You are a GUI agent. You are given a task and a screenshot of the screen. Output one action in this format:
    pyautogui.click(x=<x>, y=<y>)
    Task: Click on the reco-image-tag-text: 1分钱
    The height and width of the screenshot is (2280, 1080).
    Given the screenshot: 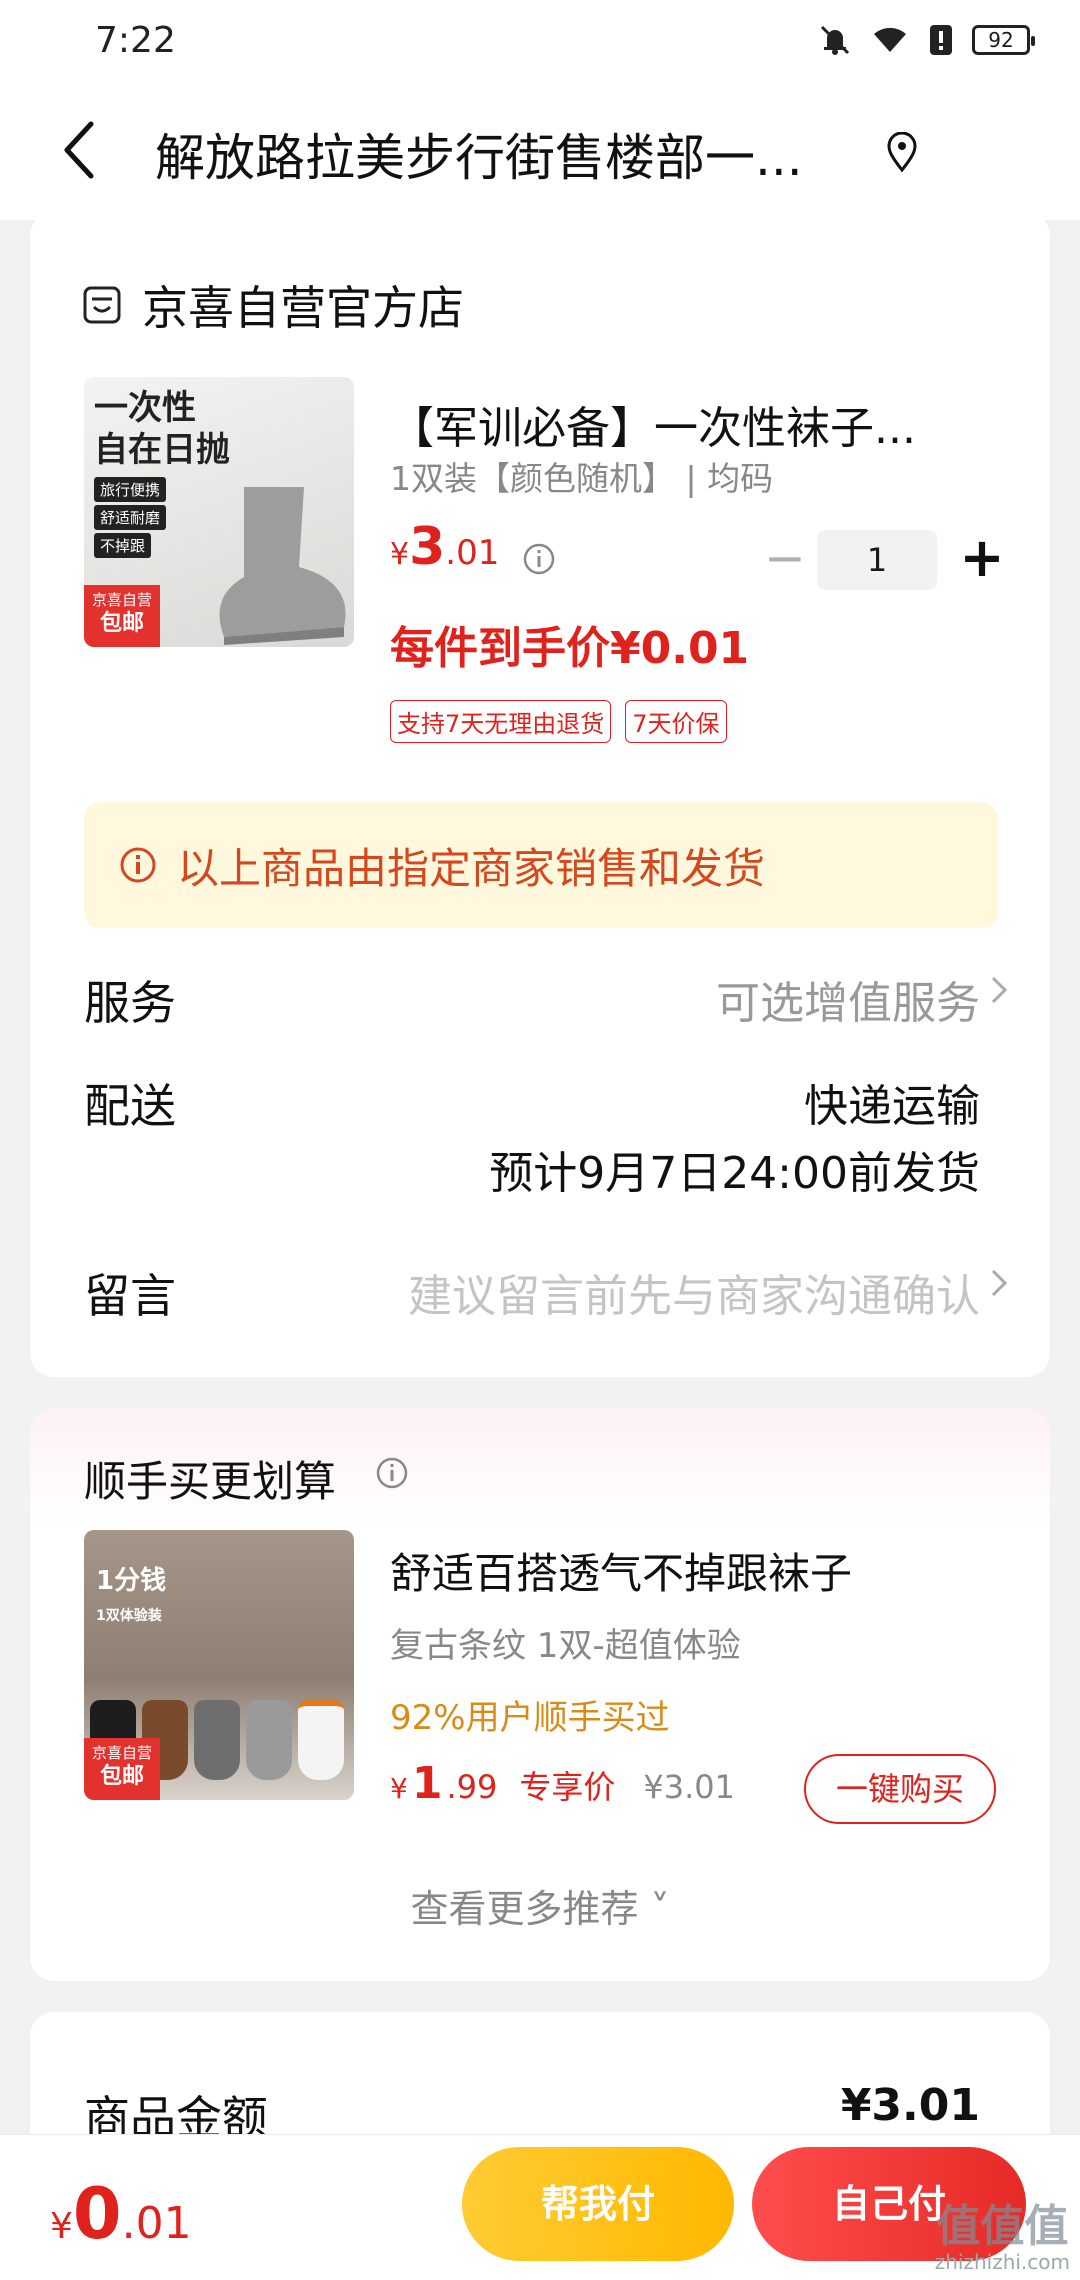 What is the action you would take?
    pyautogui.click(x=131, y=1581)
    